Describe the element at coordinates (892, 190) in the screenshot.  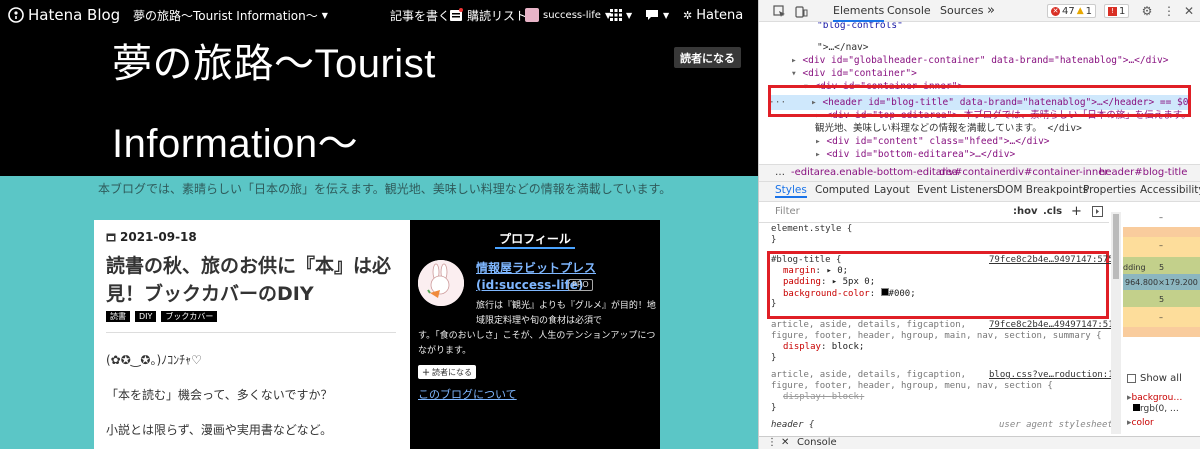
I see `tab-layout: Layout` at that location.